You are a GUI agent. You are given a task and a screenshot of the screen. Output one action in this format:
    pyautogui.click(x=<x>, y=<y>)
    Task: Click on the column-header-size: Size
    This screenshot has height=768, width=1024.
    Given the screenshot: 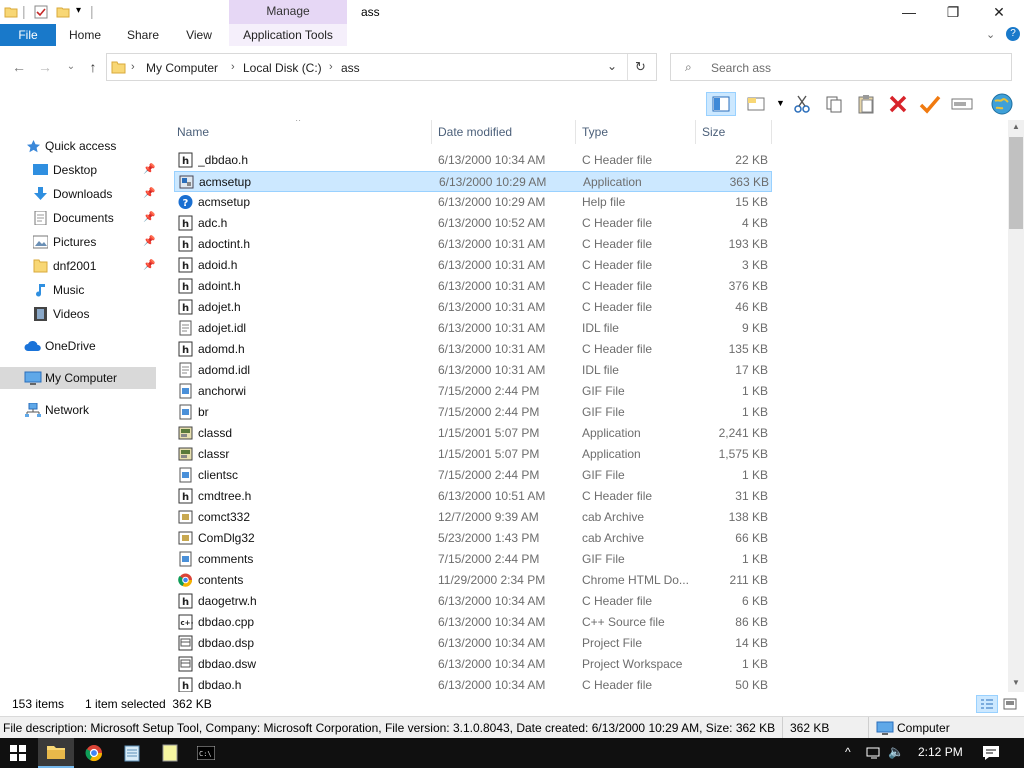 What is the action you would take?
    pyautogui.click(x=735, y=132)
    